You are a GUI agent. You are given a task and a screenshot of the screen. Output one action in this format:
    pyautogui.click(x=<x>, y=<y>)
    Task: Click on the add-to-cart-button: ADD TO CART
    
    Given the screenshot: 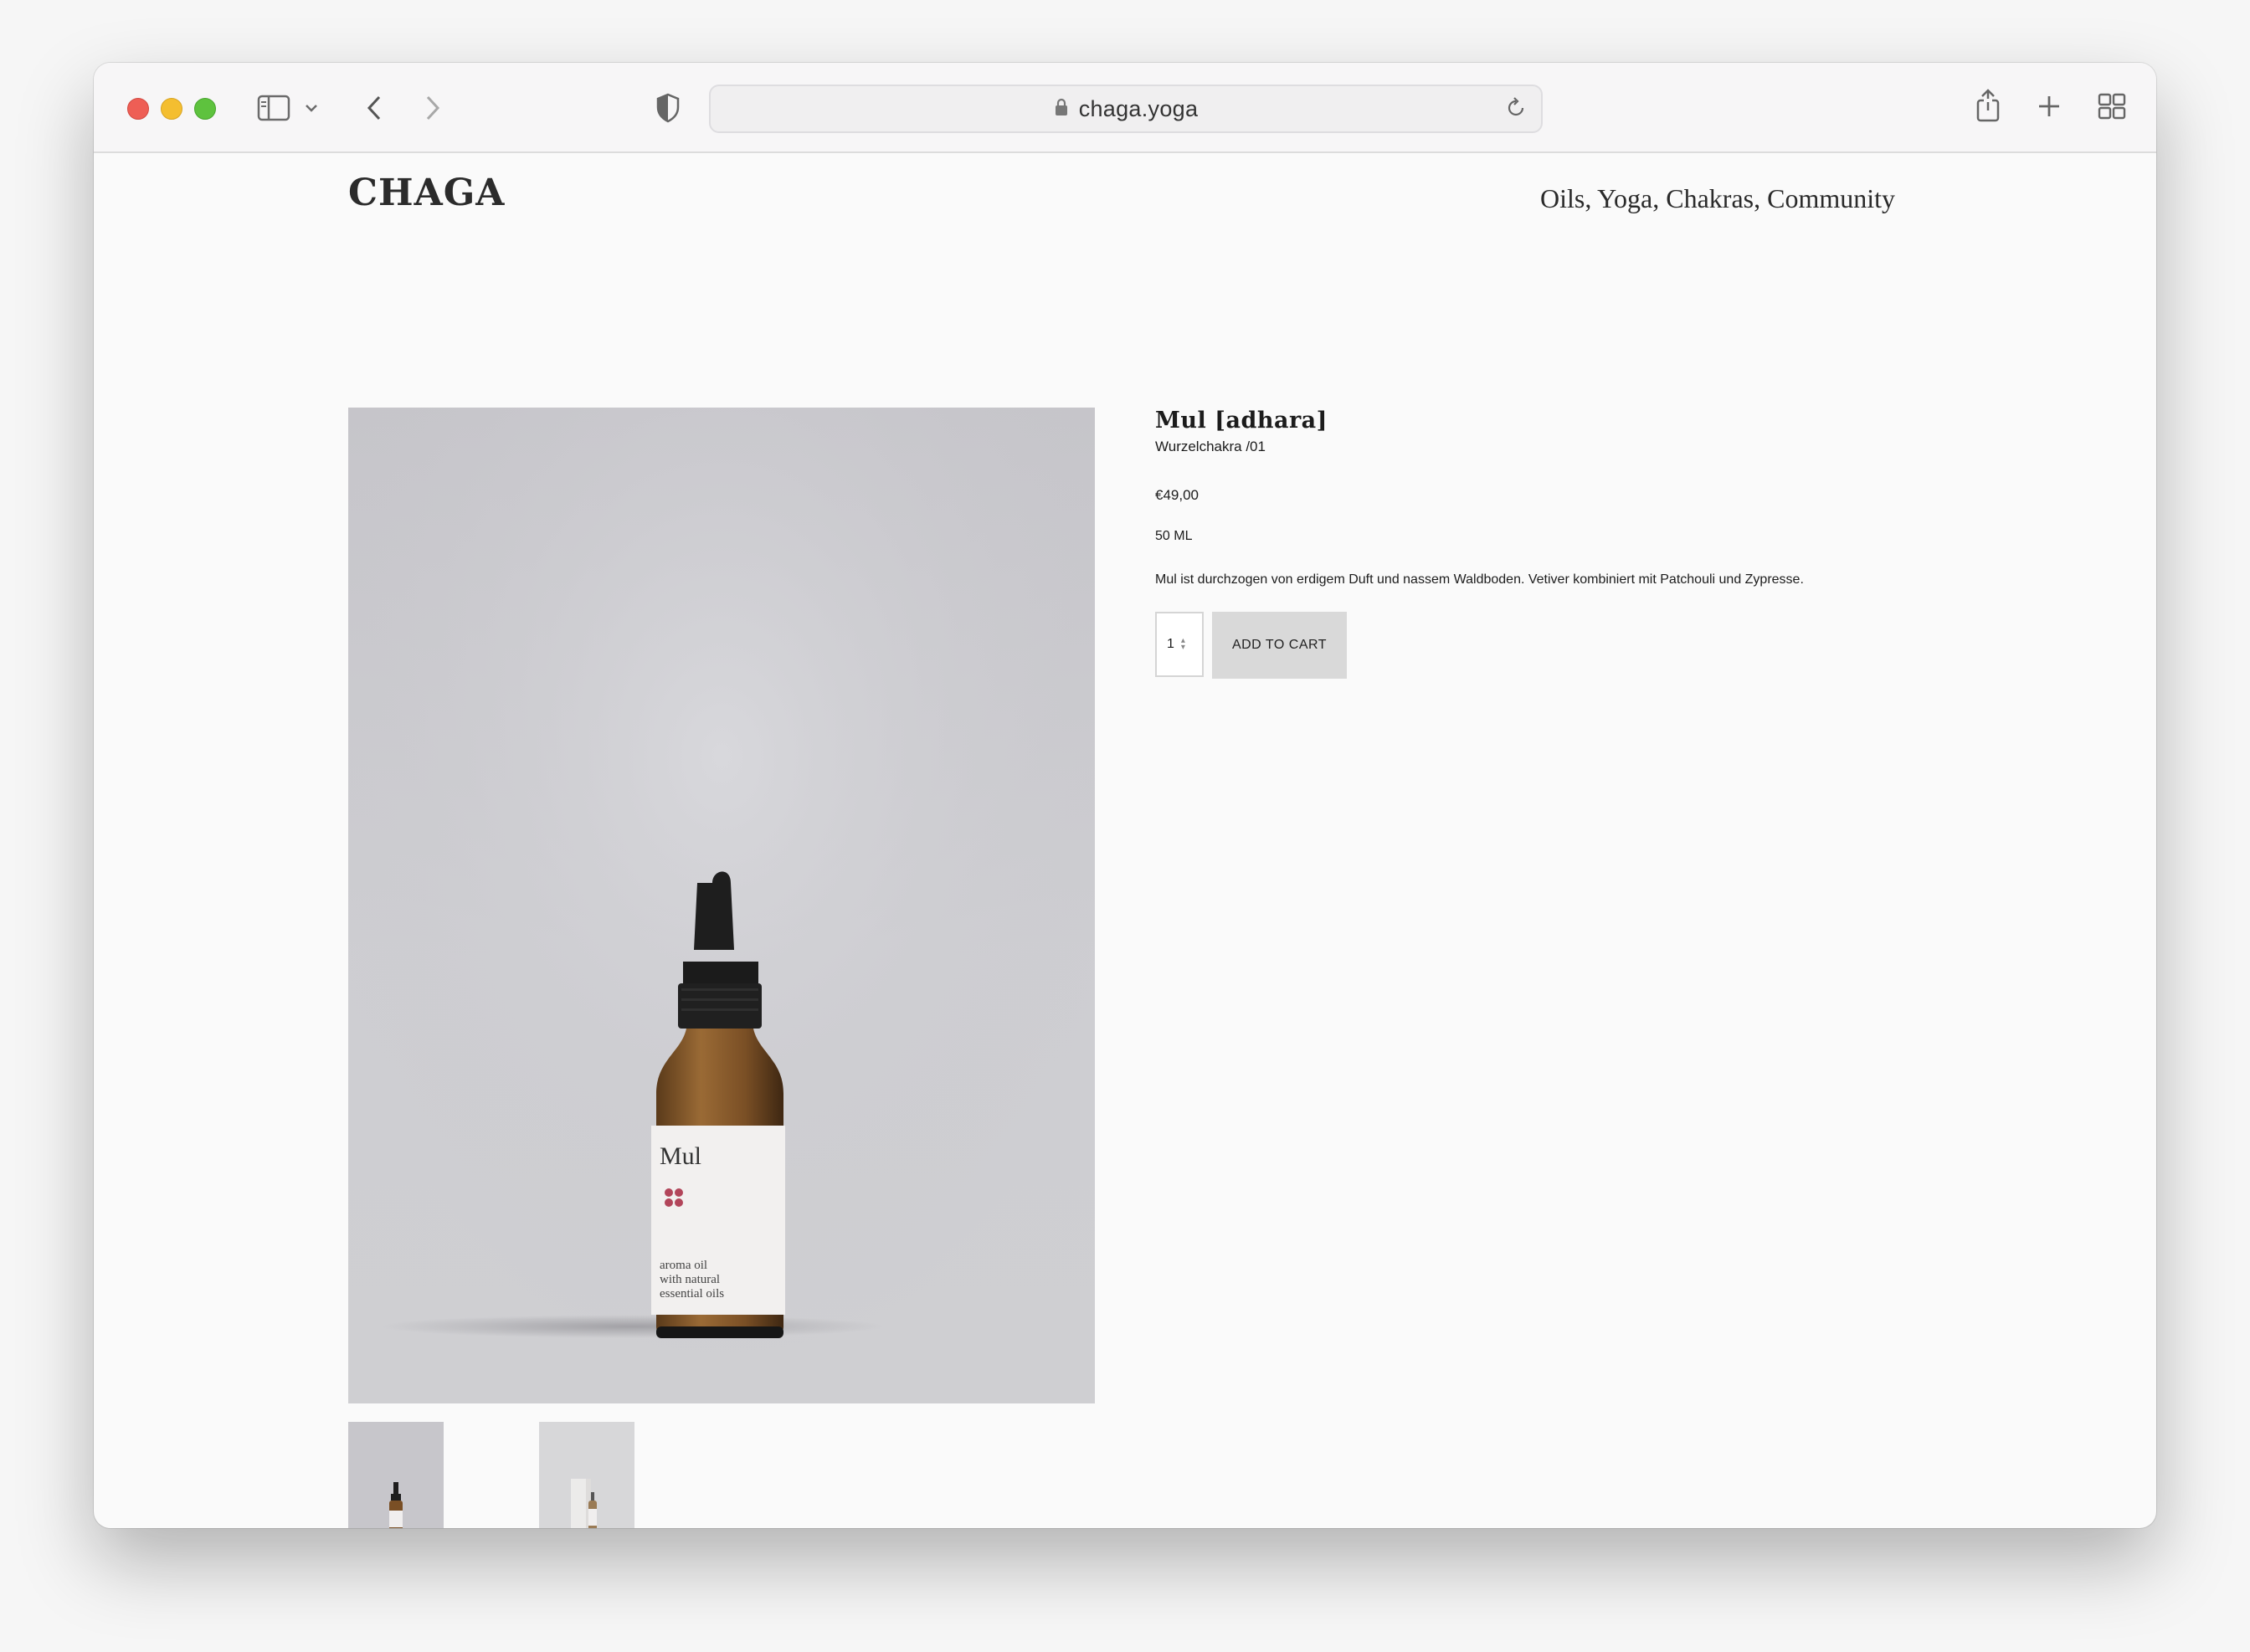 What is the action you would take?
    pyautogui.click(x=1279, y=645)
    